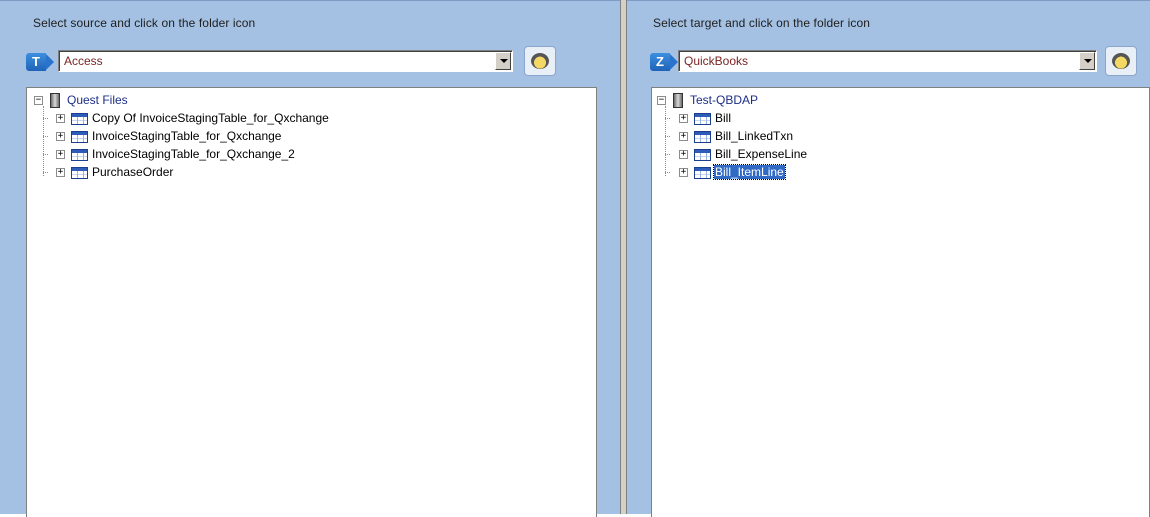 The height and width of the screenshot is (517, 1150). What do you see at coordinates (887, 61) in the screenshot?
I see `target-dropdown: QuickBooks` at bounding box center [887, 61].